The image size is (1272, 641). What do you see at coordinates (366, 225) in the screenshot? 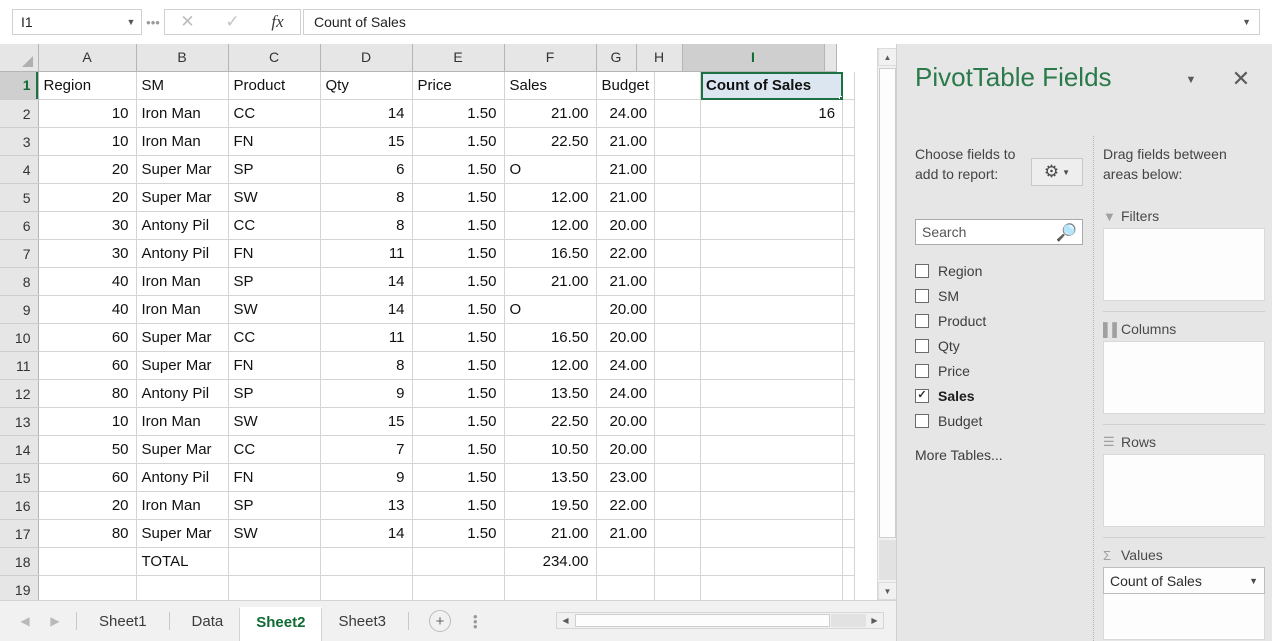
I see `cell-D6: 8` at bounding box center [366, 225].